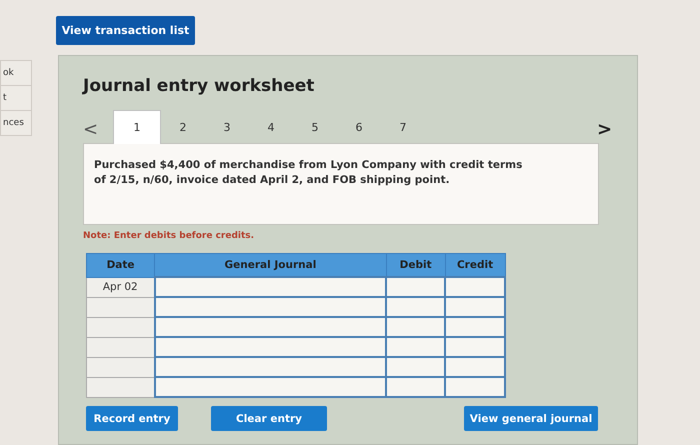 This screenshot has height=445, width=700. What do you see at coordinates (120, 287) in the screenshot?
I see `date-cell: Apr 02` at bounding box center [120, 287].